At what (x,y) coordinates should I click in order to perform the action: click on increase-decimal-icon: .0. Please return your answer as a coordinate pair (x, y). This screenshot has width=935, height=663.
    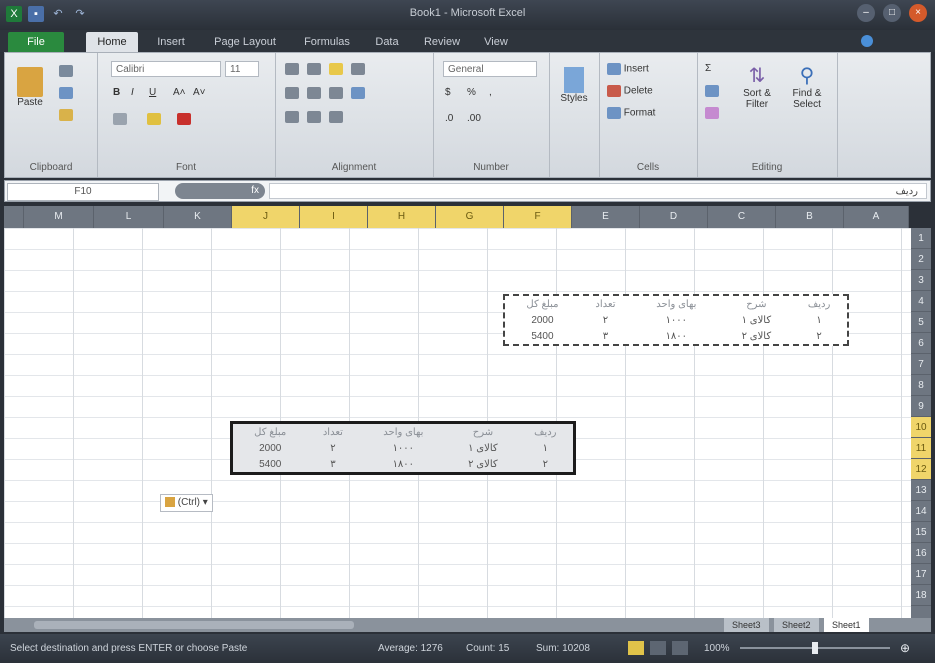
    Looking at the image, I should click on (449, 118).